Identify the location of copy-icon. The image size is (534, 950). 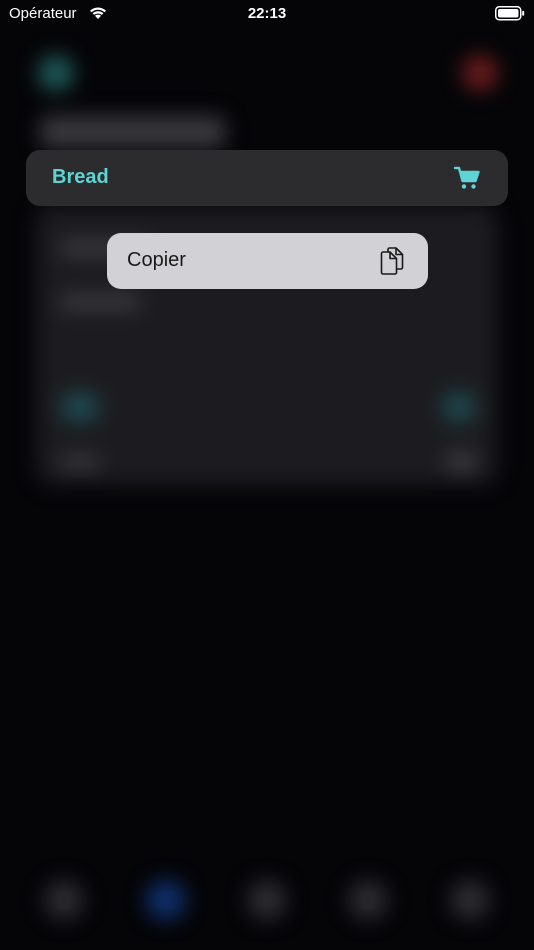
(392, 261).